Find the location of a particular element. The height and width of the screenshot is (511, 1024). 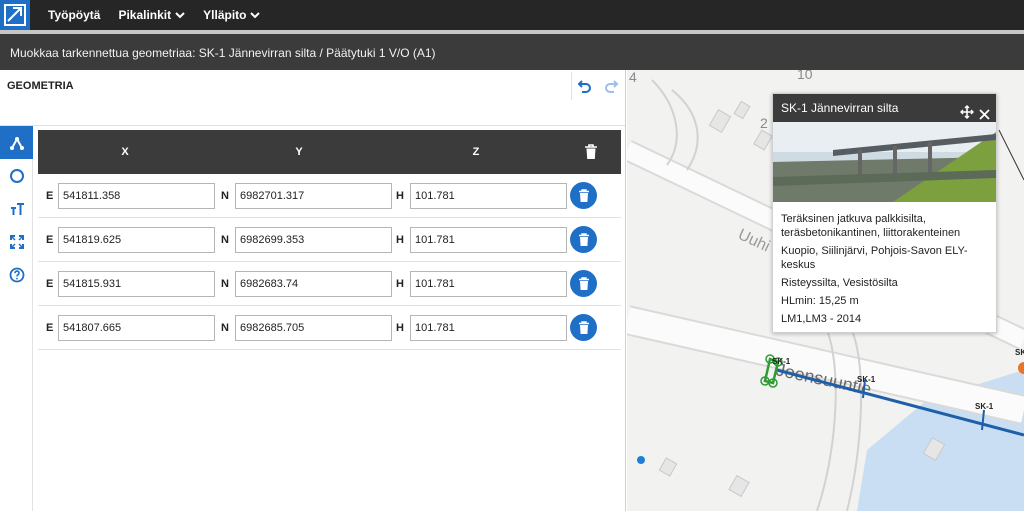

nav-label: Ylläpito is located at coordinates (225, 15).